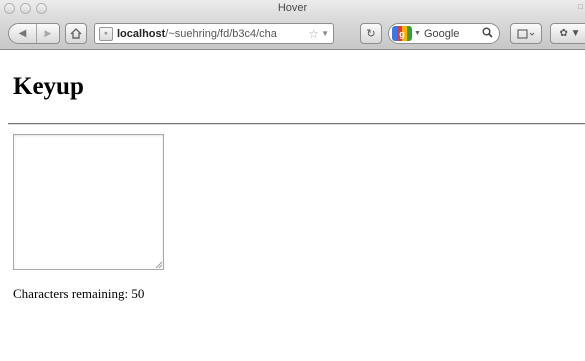 Image resolution: width=585 pixels, height=361 pixels. I want to click on characters-remaining-text: Characters remaining: 50, so click(79, 293).